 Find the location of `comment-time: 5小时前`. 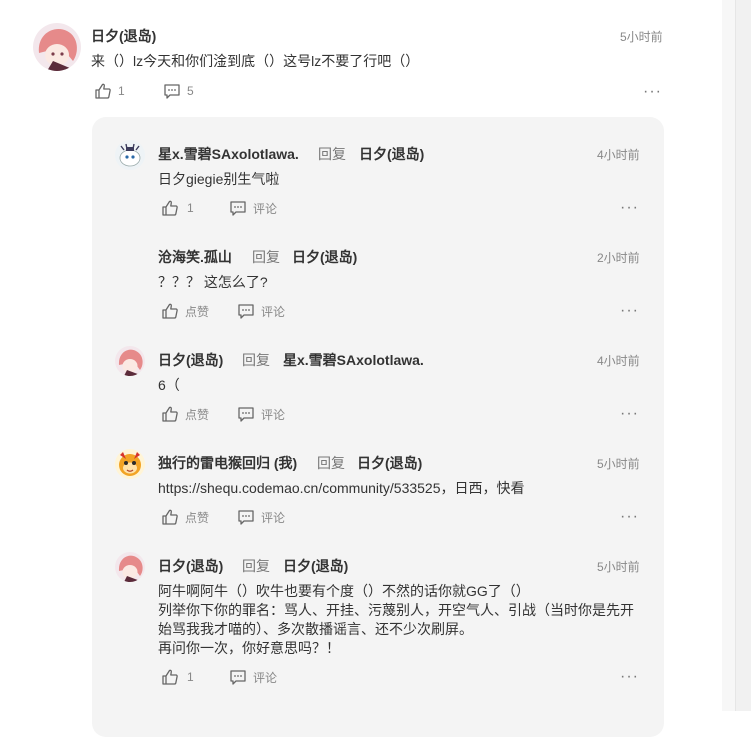

comment-time: 5小时前 is located at coordinates (641, 37).